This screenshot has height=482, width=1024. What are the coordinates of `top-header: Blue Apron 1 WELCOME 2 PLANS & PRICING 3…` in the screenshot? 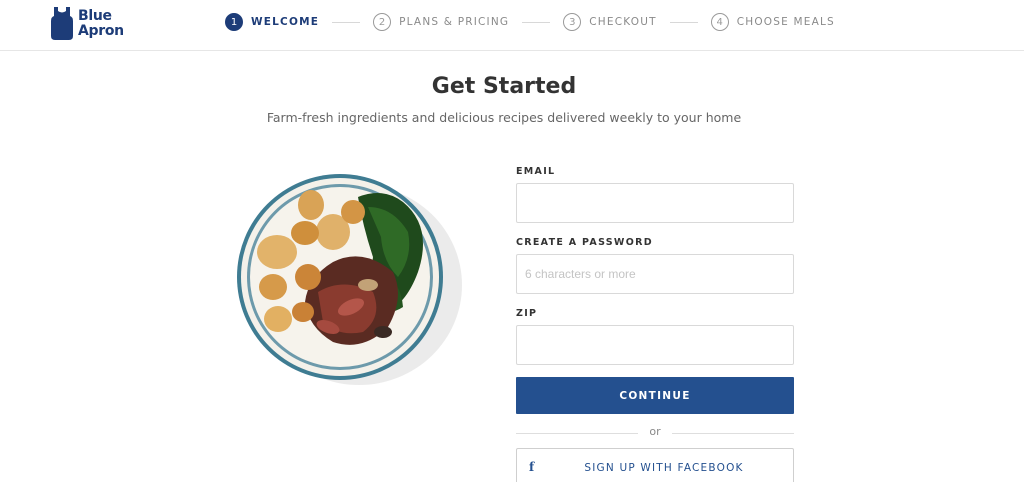 It's located at (512, 25).